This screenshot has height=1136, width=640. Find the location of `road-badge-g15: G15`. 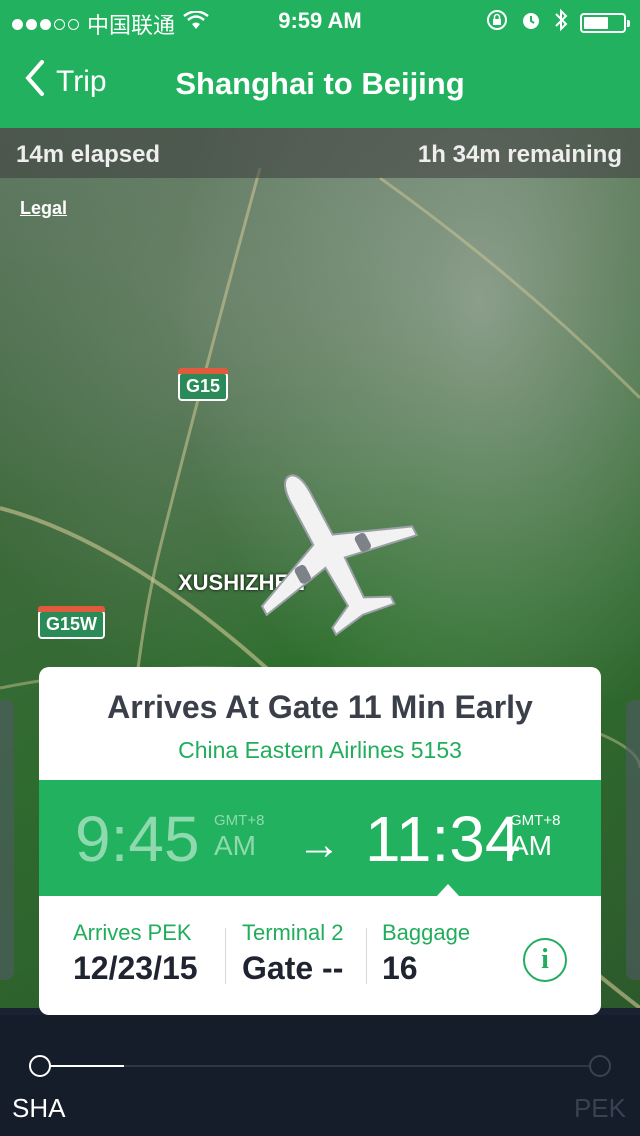

road-badge-g15: G15 is located at coordinates (203, 384).